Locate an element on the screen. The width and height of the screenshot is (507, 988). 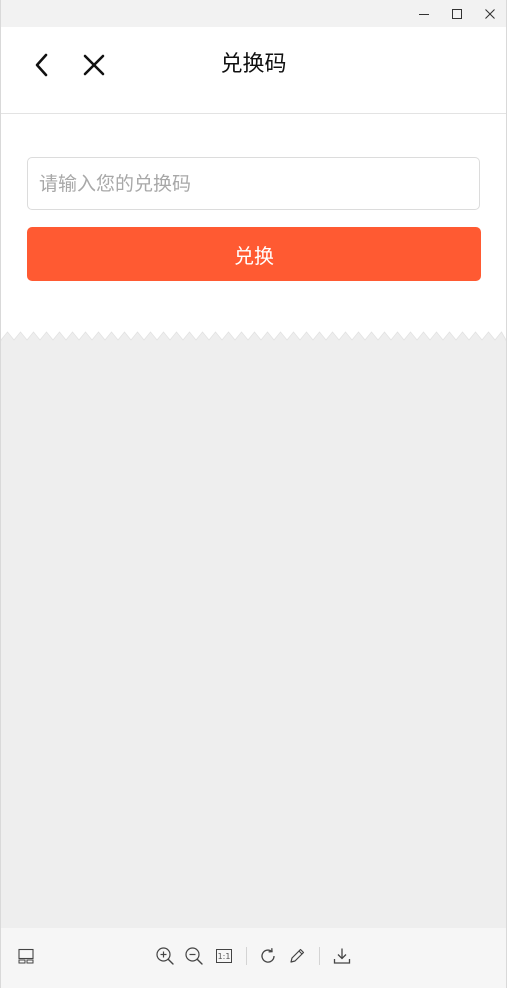
actual-size-label: 1:1 is located at coordinates (224, 956).